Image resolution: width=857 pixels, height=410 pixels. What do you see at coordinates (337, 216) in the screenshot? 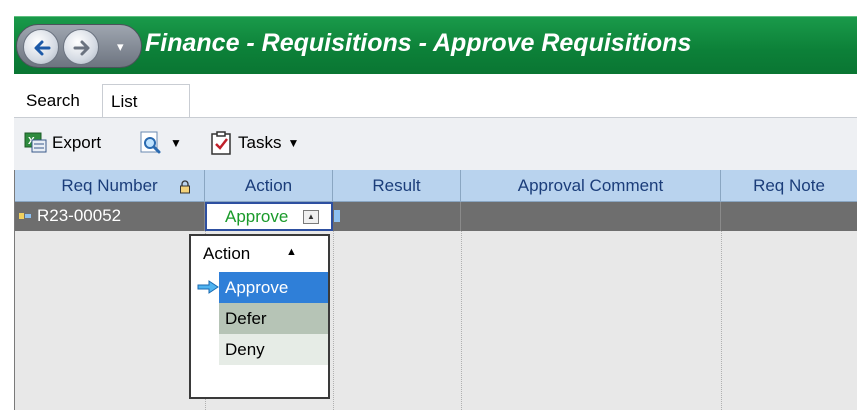
I see `cell-marker` at bounding box center [337, 216].